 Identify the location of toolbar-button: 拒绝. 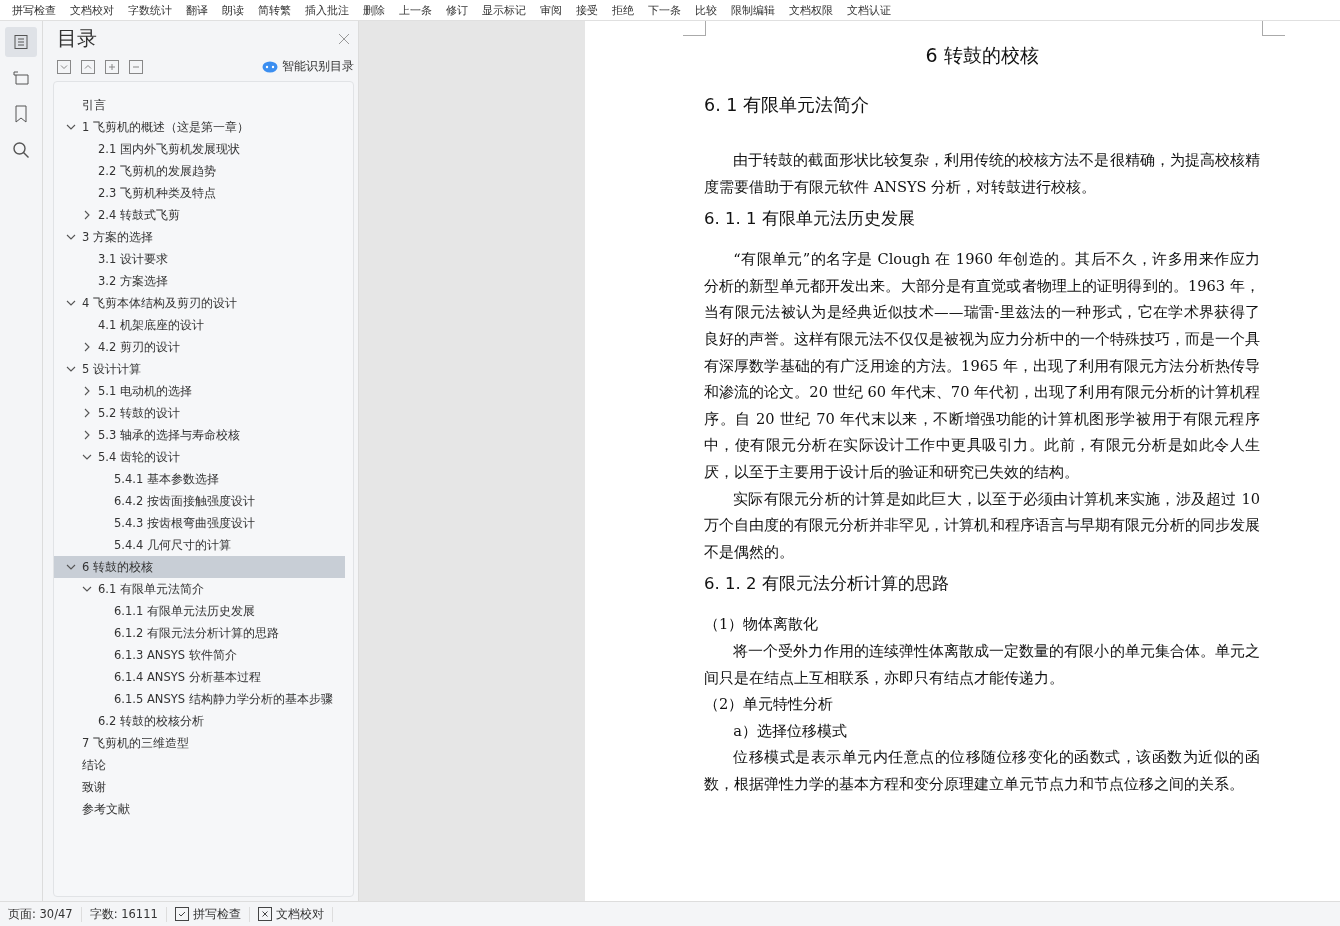
(623, 10).